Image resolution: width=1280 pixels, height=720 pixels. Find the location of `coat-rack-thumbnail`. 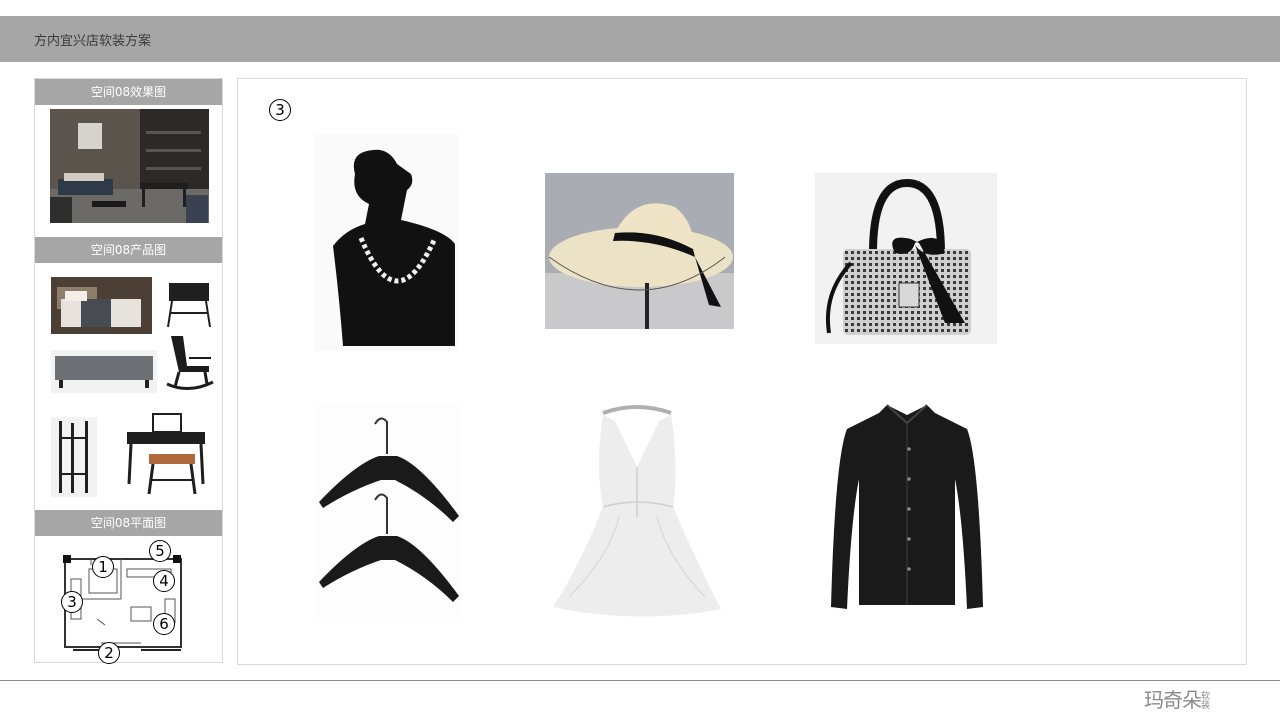

coat-rack-thumbnail is located at coordinates (74, 457).